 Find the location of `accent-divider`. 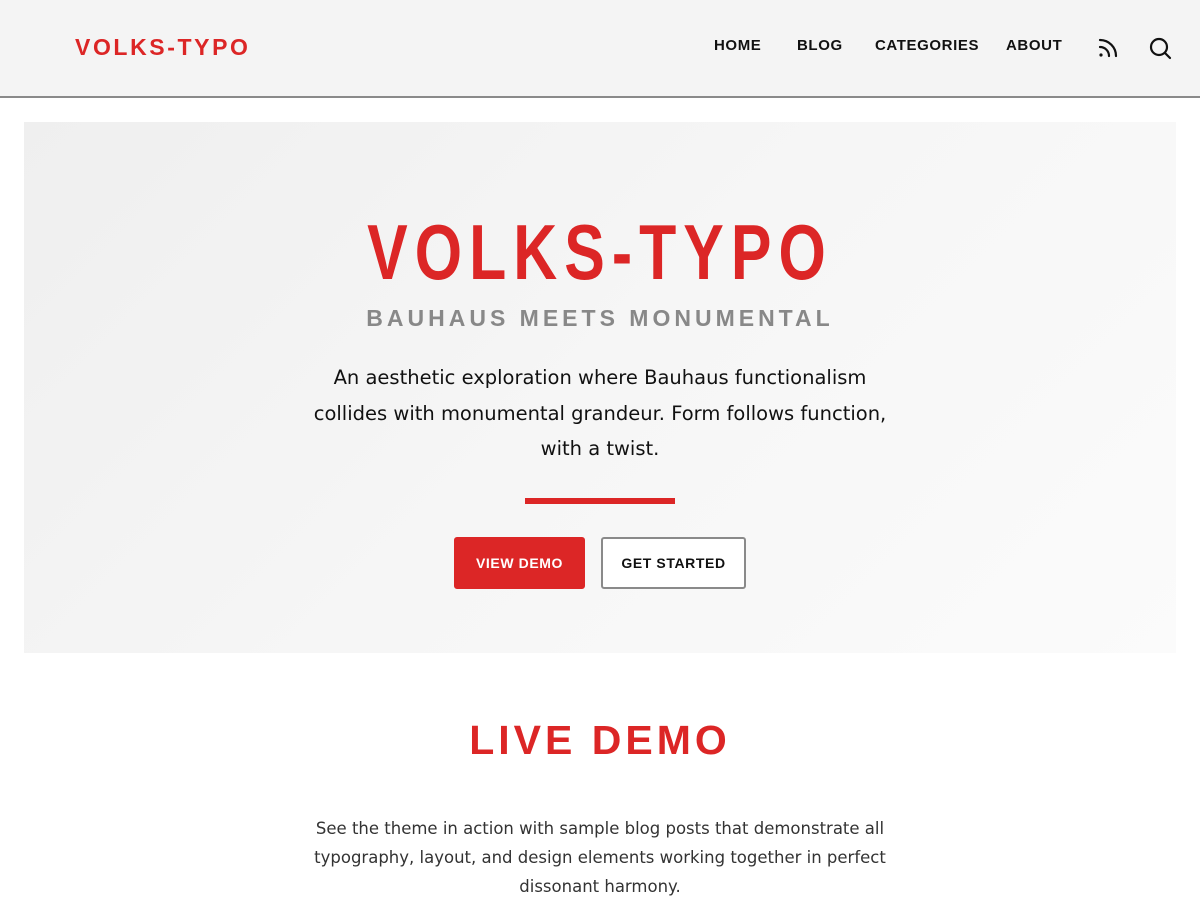

accent-divider is located at coordinates (600, 501).